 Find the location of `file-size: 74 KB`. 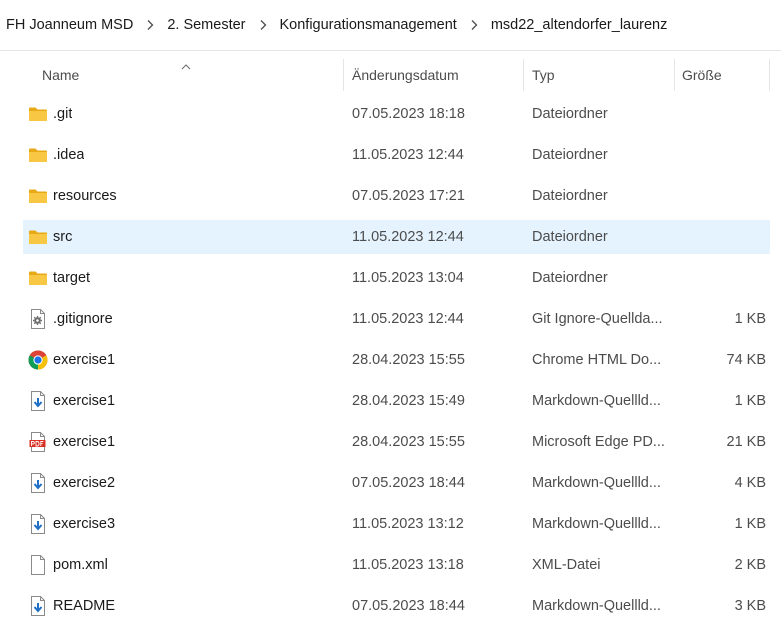

file-size: 74 KB is located at coordinates (746, 360).